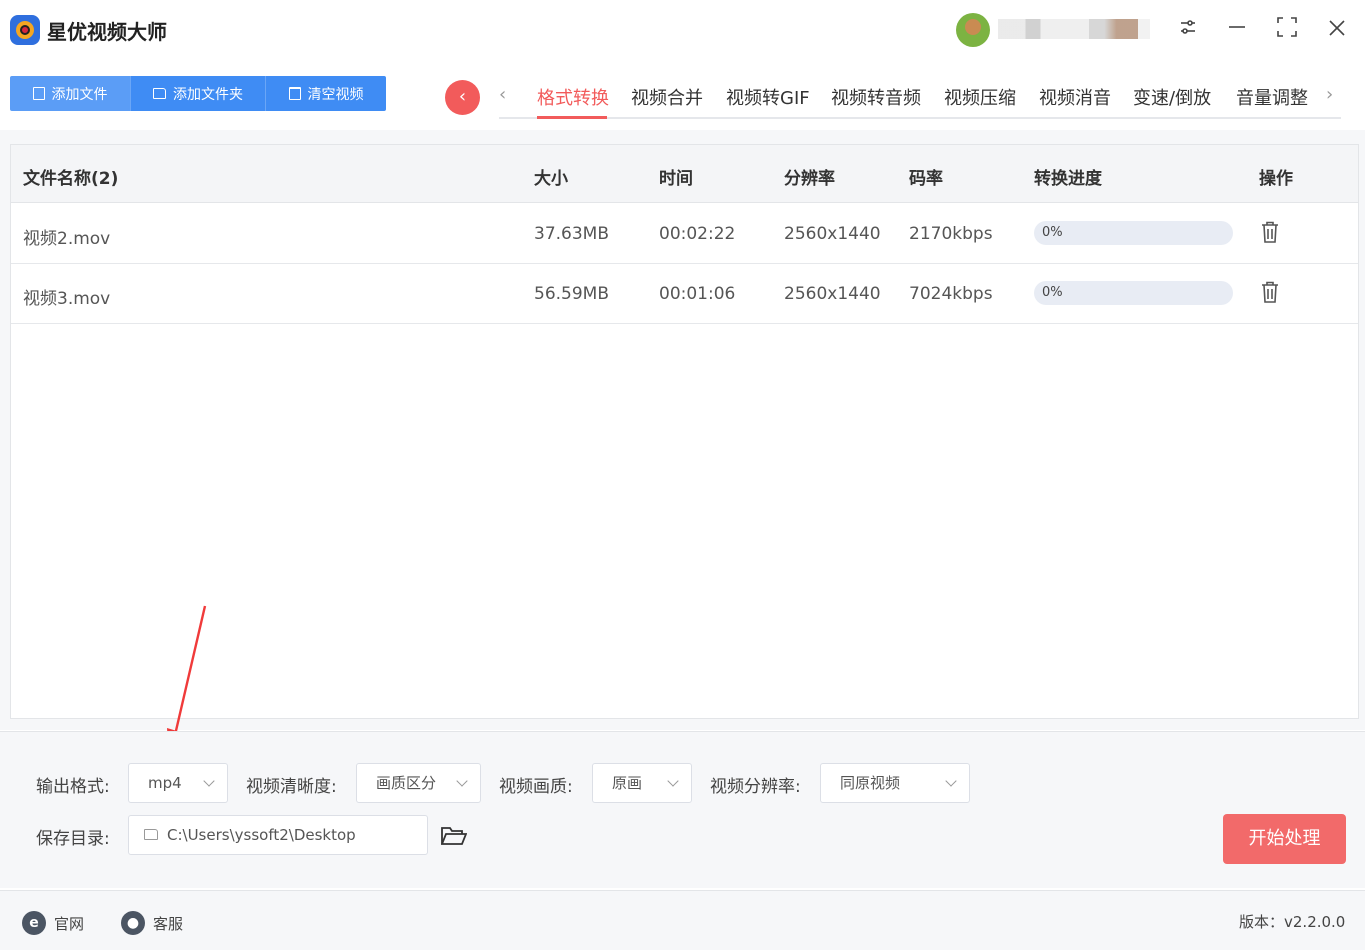  What do you see at coordinates (335, 94) in the screenshot?
I see `clear-videos-label: 清空视频` at bounding box center [335, 94].